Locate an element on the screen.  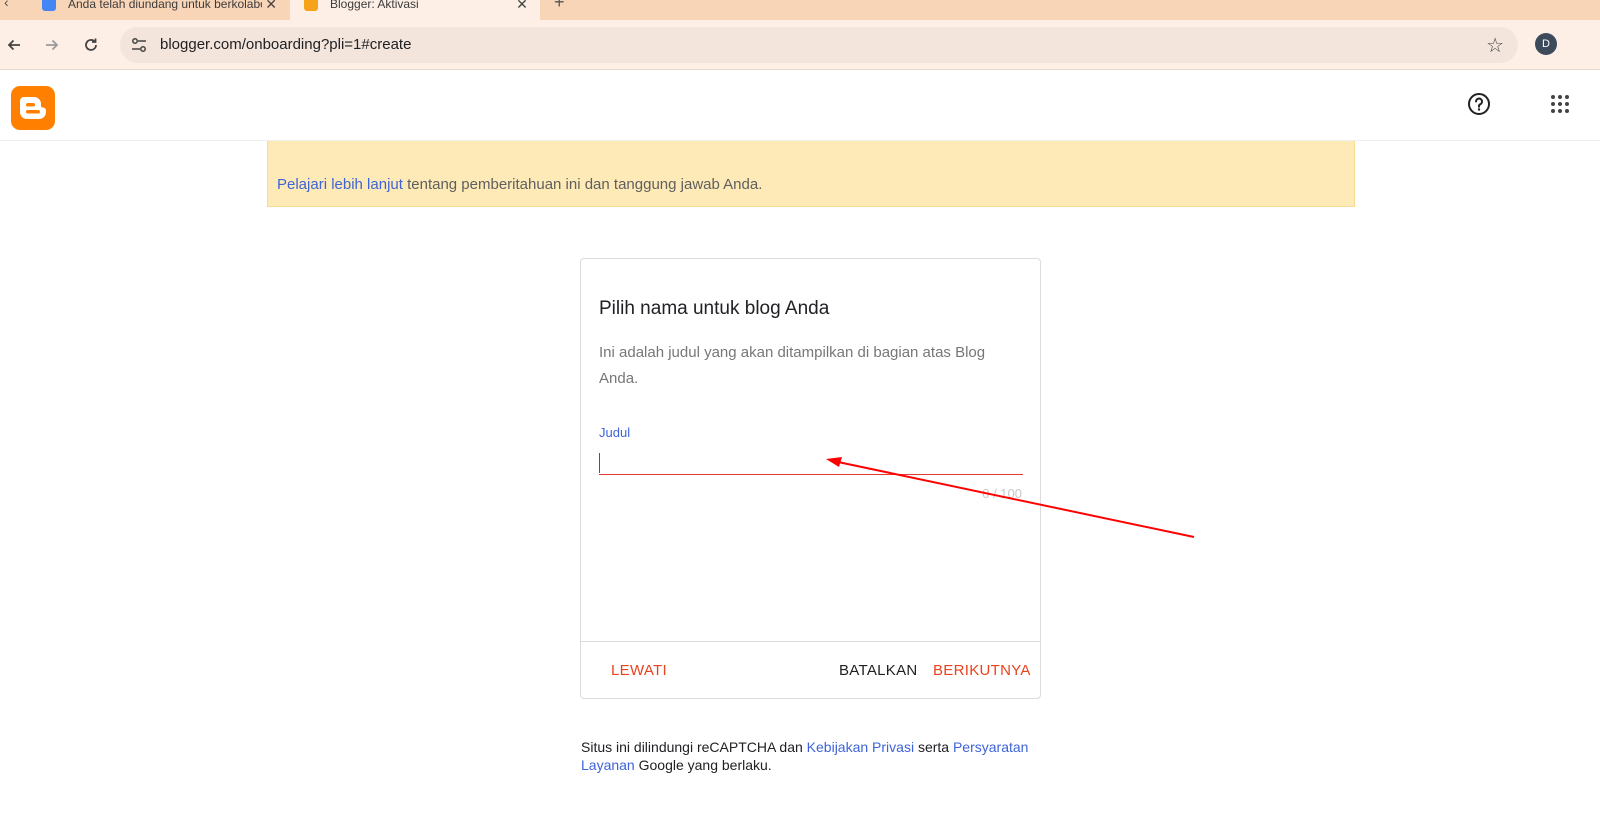
browser-toolbar: blogger.com/onboarding?pli=1#create ☆ D is located at coordinates (800, 45).